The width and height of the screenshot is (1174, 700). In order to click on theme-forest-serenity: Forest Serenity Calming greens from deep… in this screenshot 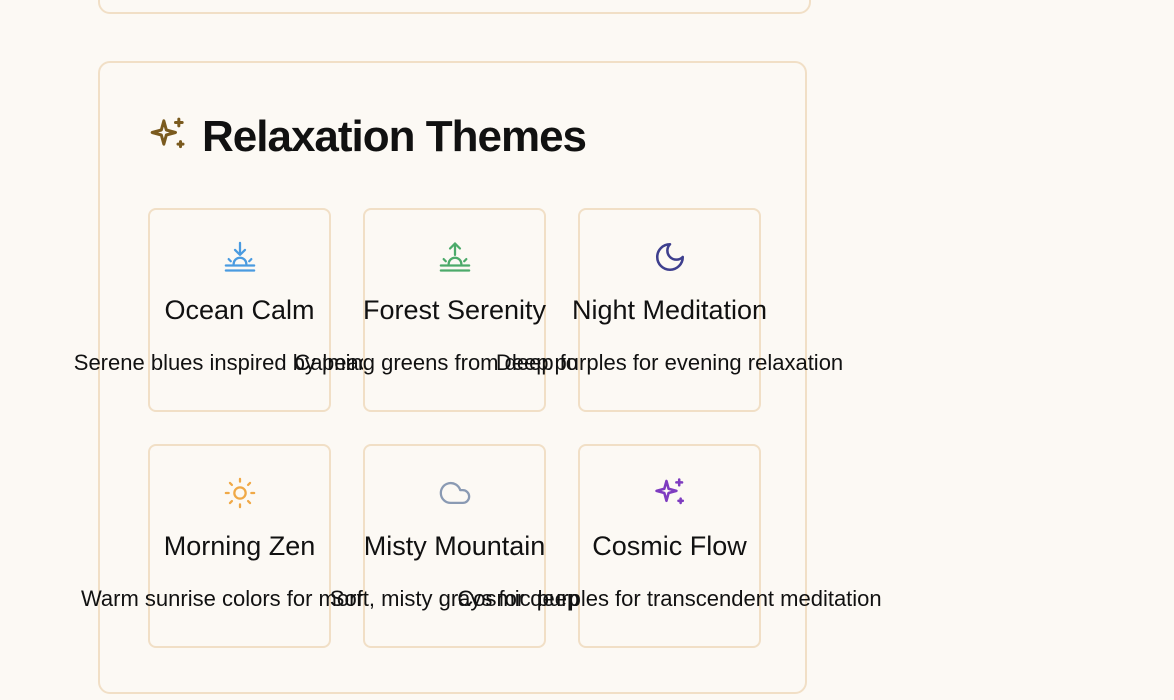, I will do `click(454, 310)`.